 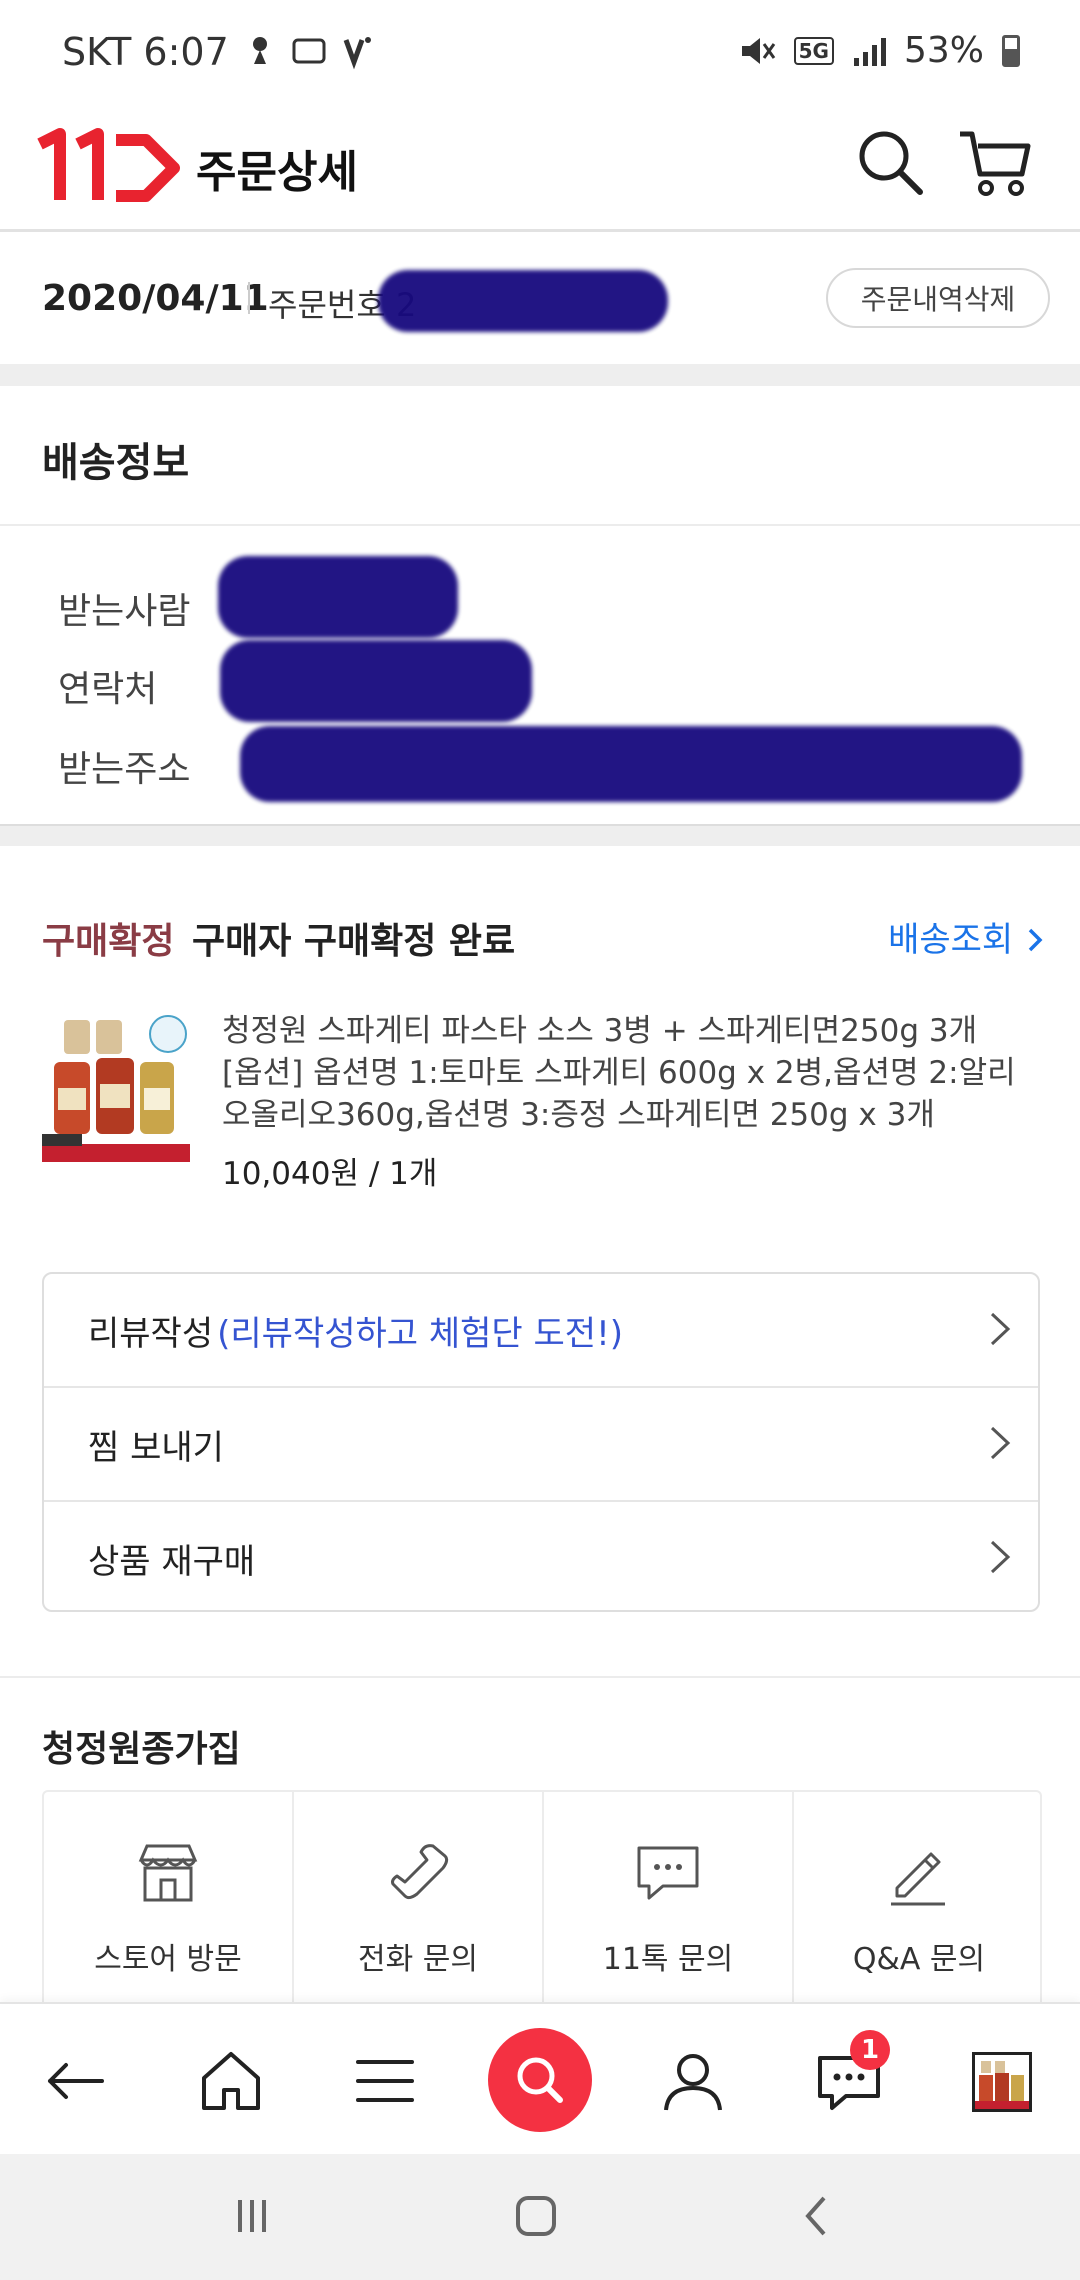 I want to click on action-list: 리뷰작성 (리뷰작성하고 체험단 도전!) 찜 보내기 상품 재구매, so click(x=541, y=1442).